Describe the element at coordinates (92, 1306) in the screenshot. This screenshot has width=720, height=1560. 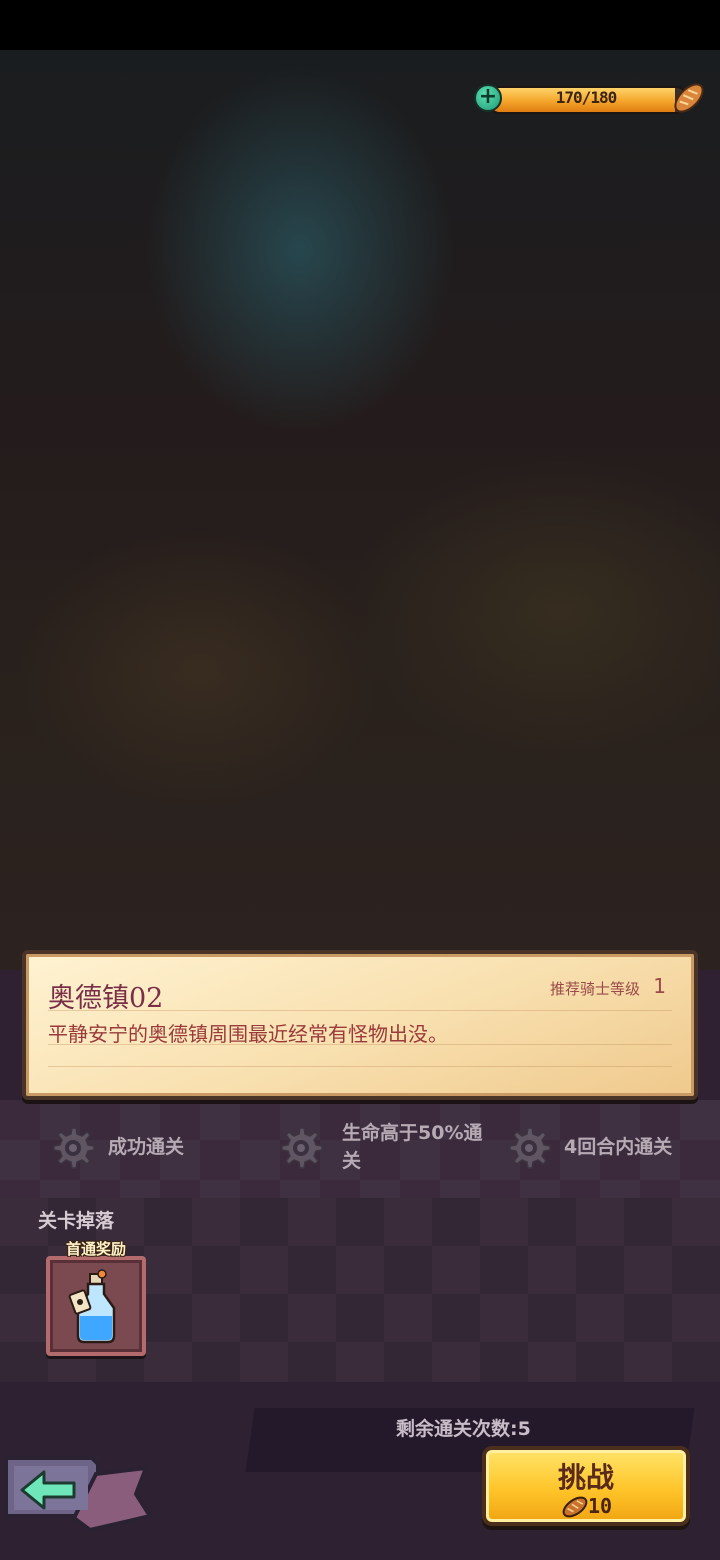
I see `potion-bottle-icon` at that location.